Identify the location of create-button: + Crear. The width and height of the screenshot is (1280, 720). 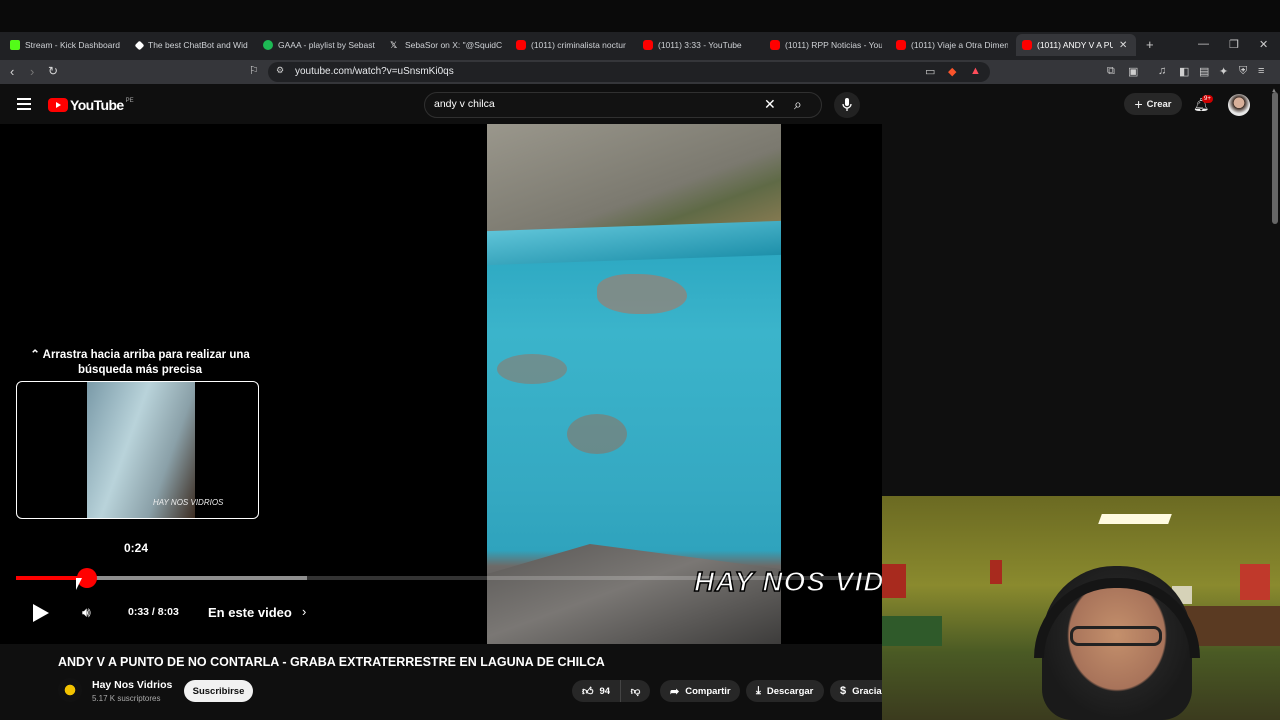
(1153, 104).